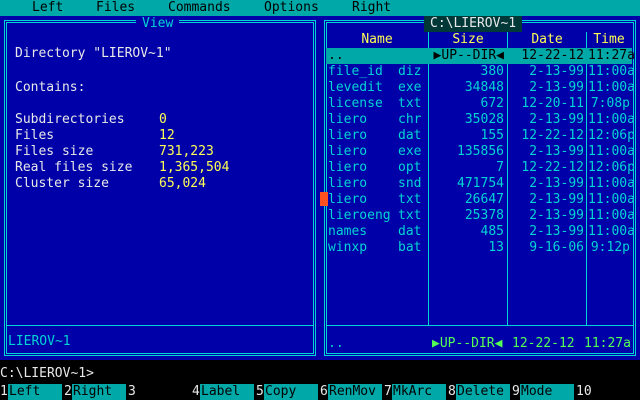 The image size is (640, 400). Describe the element at coordinates (410, 247) in the screenshot. I see `file-ext: bat` at that location.